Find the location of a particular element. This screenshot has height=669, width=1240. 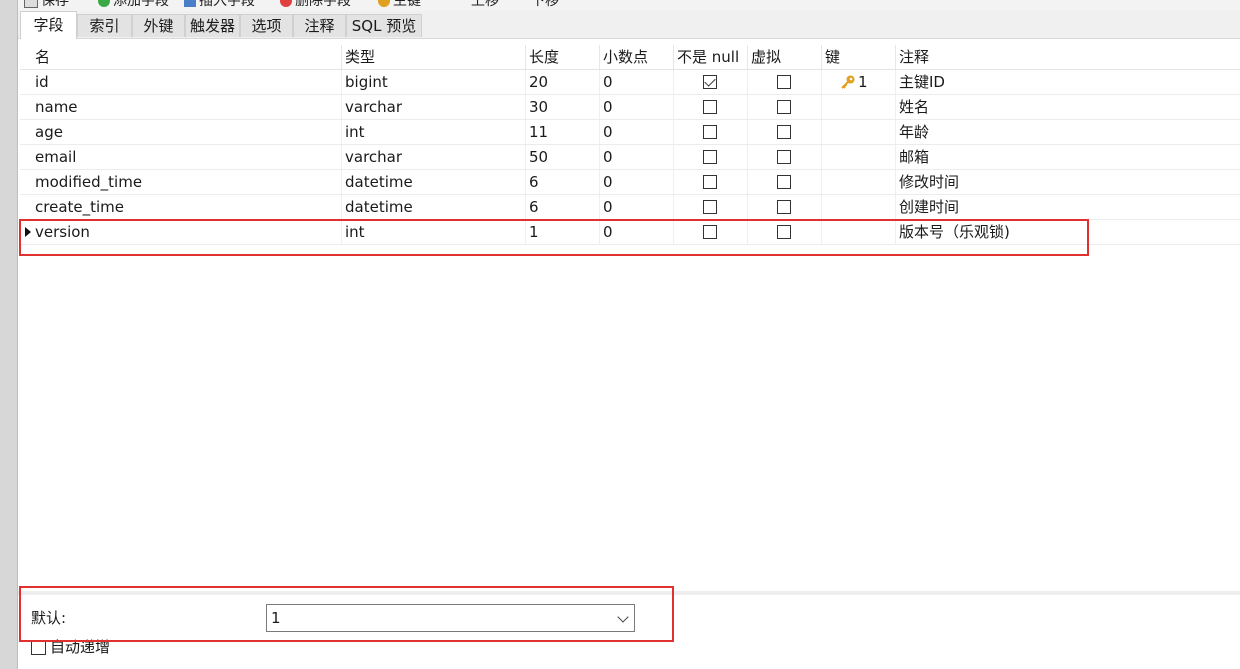

cell-length: 1 is located at coordinates (563, 232).